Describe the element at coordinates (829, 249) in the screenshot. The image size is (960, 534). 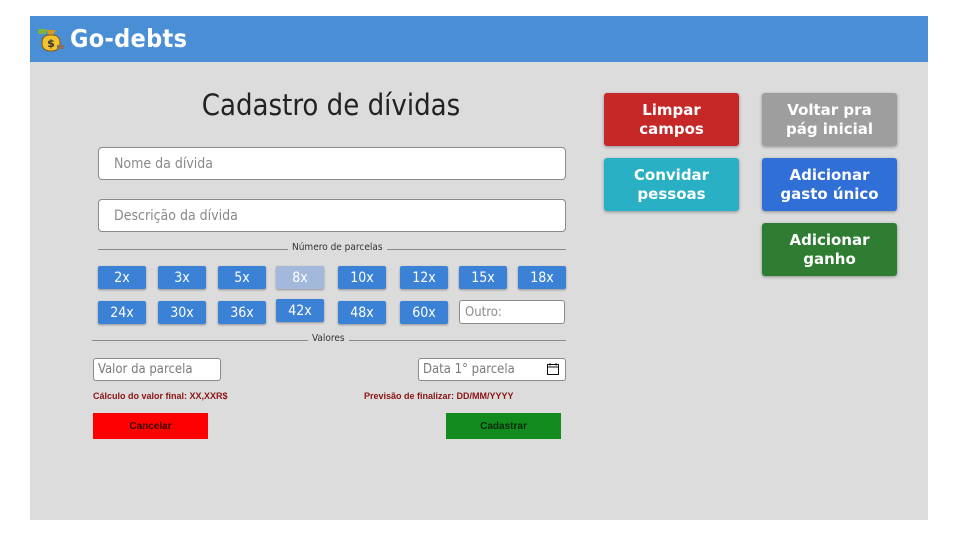
I see `adicionar-ganho-button: Adicionar ganho` at that location.